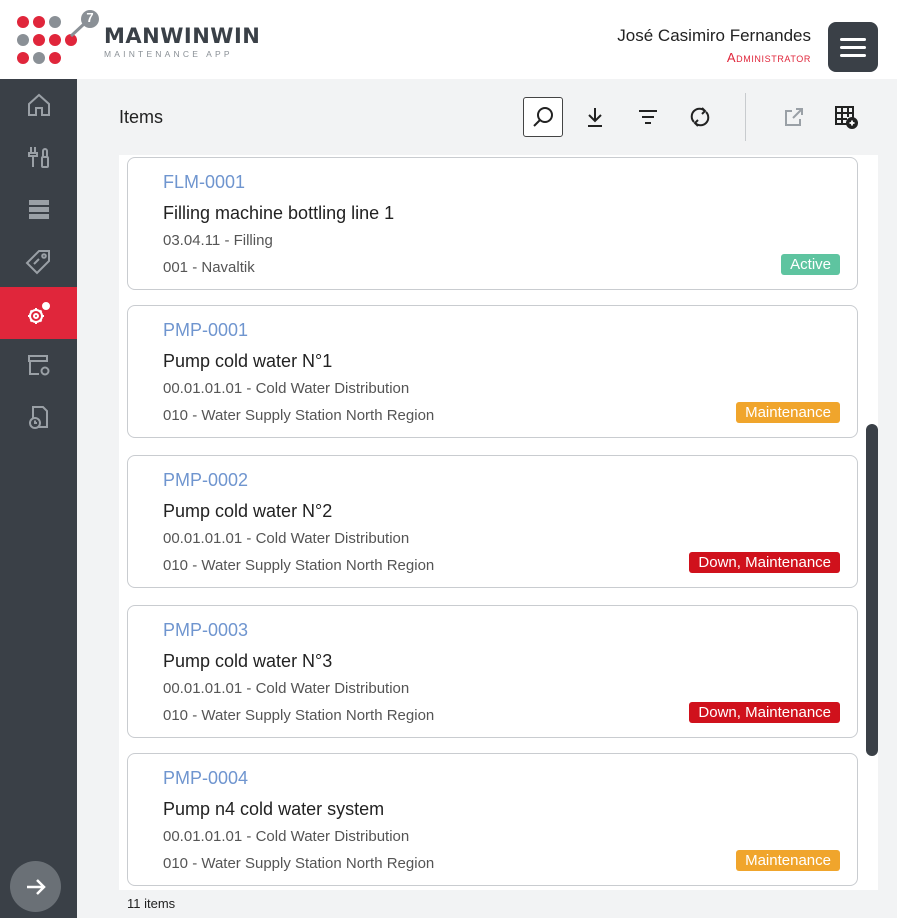 The width and height of the screenshot is (897, 918). I want to click on hamburger-menu-button, so click(853, 47).